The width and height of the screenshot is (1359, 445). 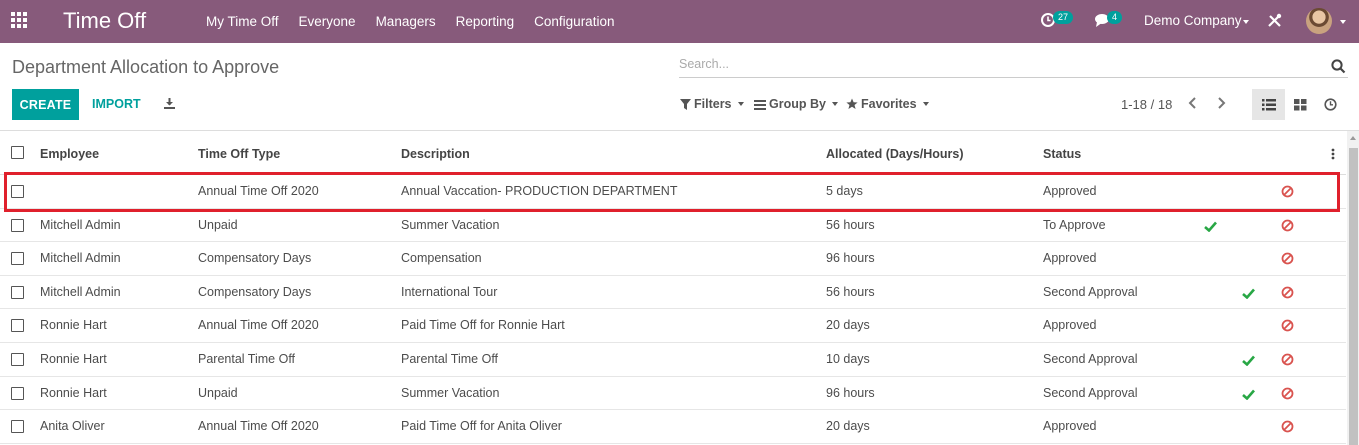 What do you see at coordinates (887, 104) in the screenshot?
I see `favorites-button: Favorites` at bounding box center [887, 104].